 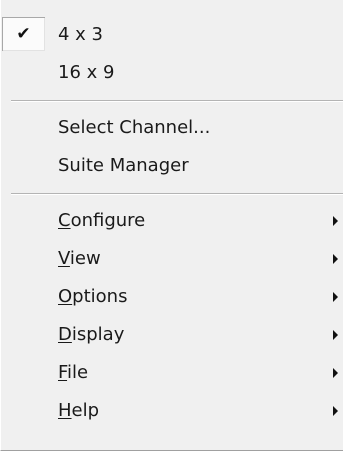 What do you see at coordinates (172, 259) in the screenshot?
I see `menu-item-view: View` at bounding box center [172, 259].